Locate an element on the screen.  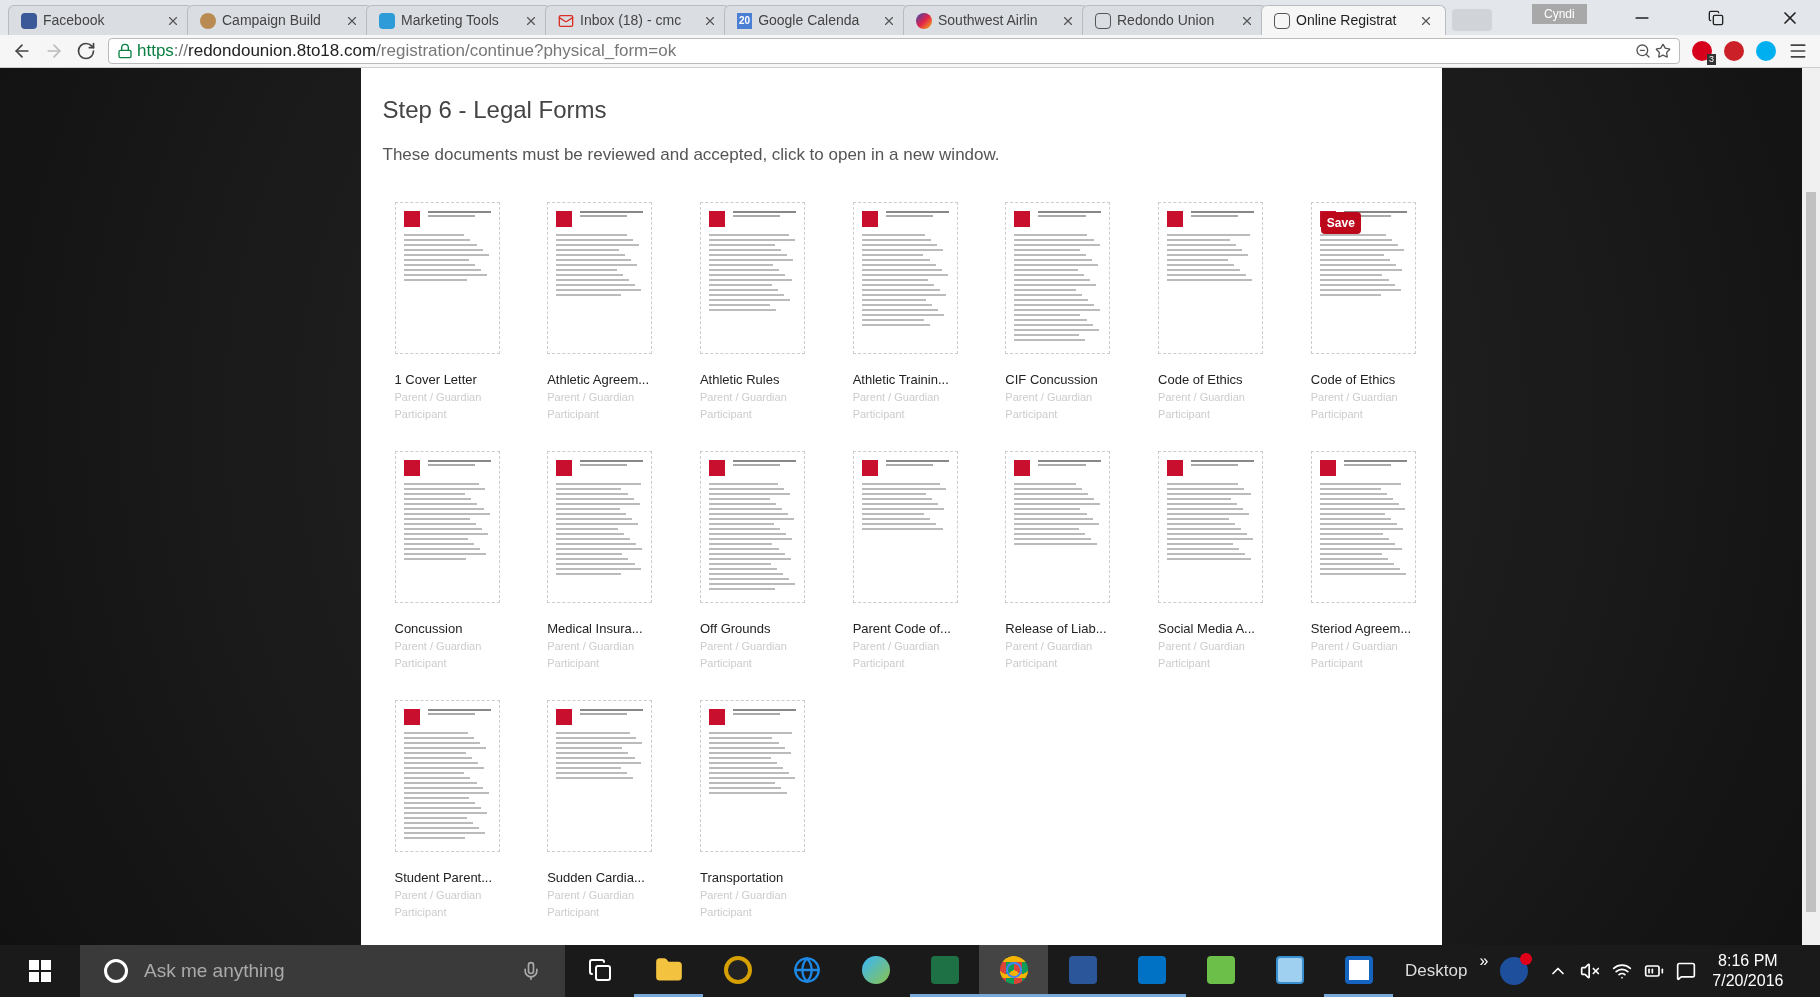
notifications-icon is located at coordinates (1686, 971).